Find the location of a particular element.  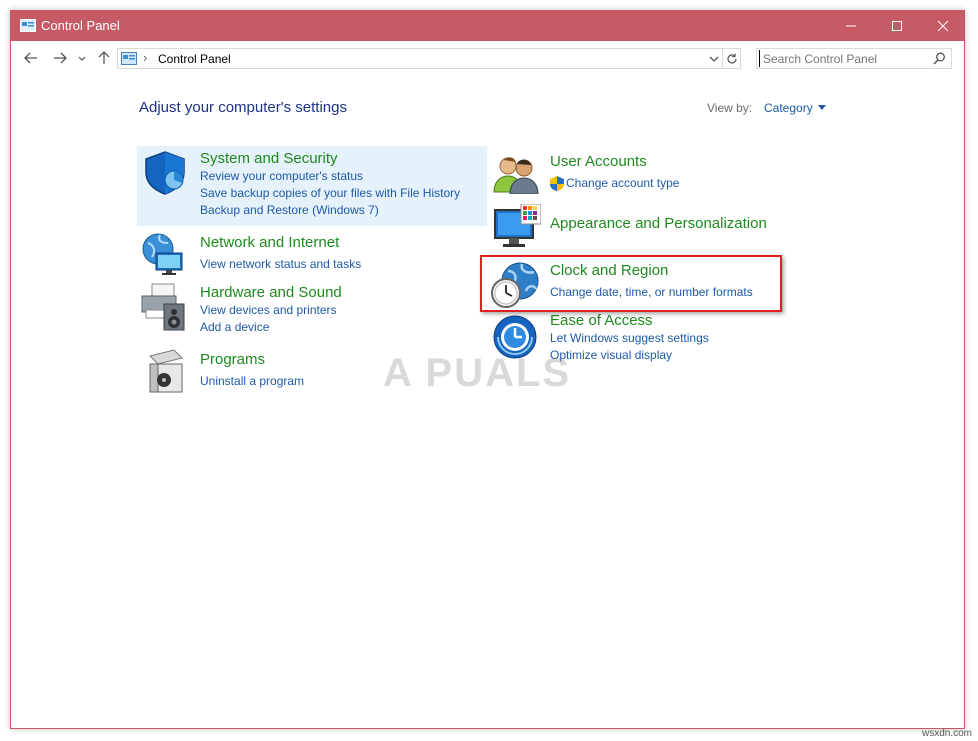

category-title-hardware: Hardware and Sound is located at coordinates (271, 292).